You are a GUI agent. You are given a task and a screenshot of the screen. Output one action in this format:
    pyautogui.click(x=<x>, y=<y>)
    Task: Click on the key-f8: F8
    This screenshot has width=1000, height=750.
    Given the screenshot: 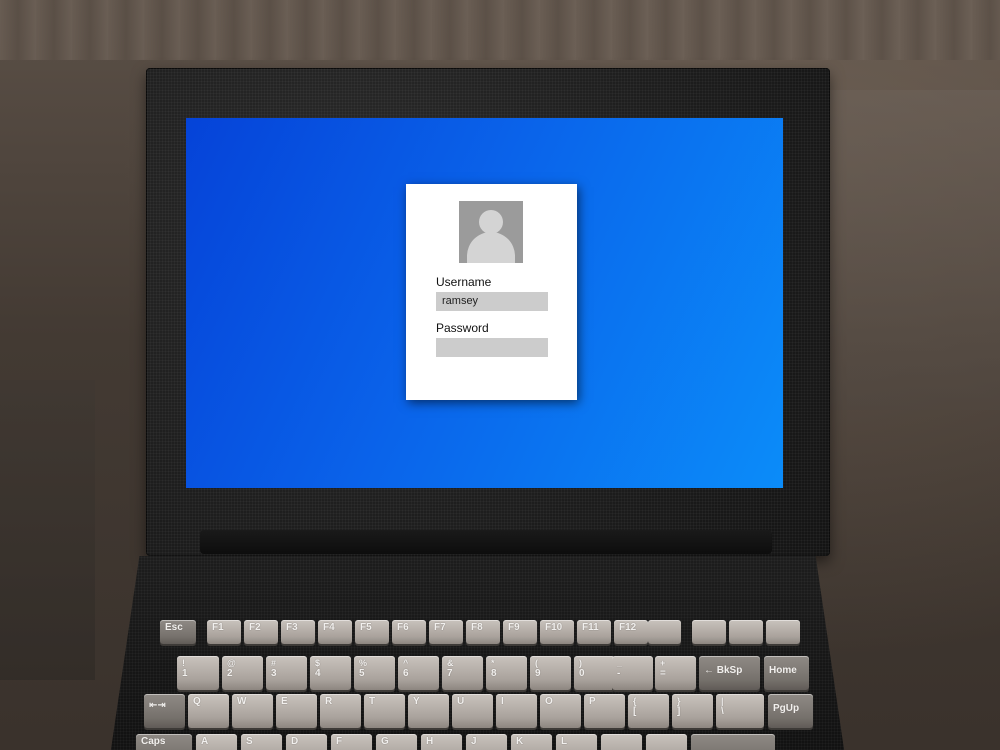 What is the action you would take?
    pyautogui.click(x=483, y=632)
    